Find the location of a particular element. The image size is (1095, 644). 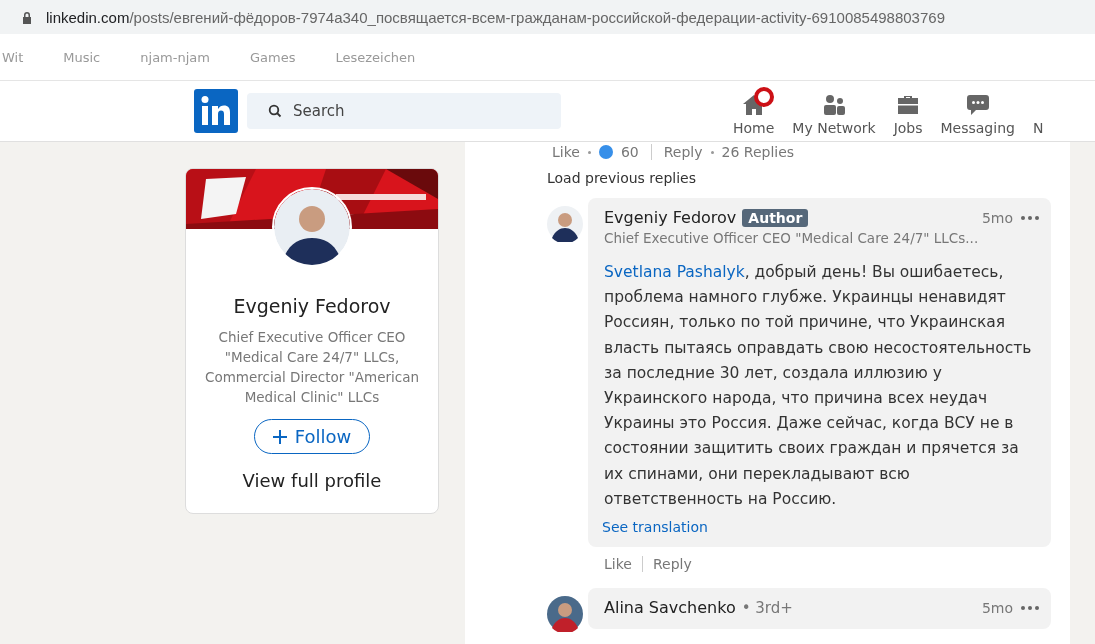

load-previous-link: Load previous replies is located at coordinates (808, 178).